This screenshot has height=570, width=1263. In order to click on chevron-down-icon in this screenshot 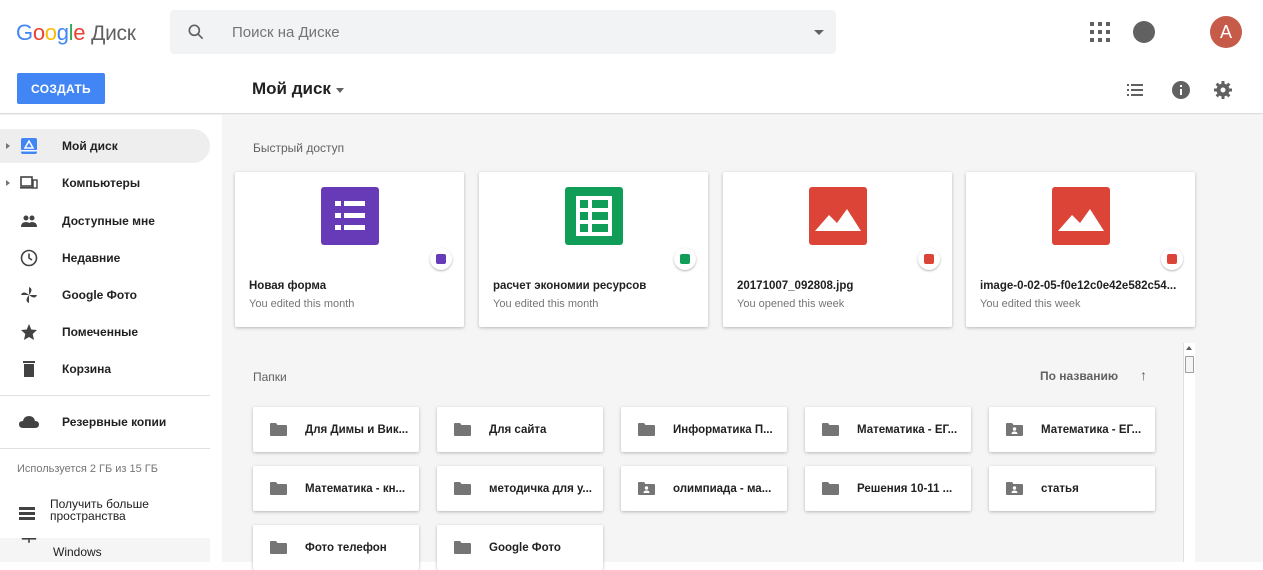, I will do `click(340, 90)`.